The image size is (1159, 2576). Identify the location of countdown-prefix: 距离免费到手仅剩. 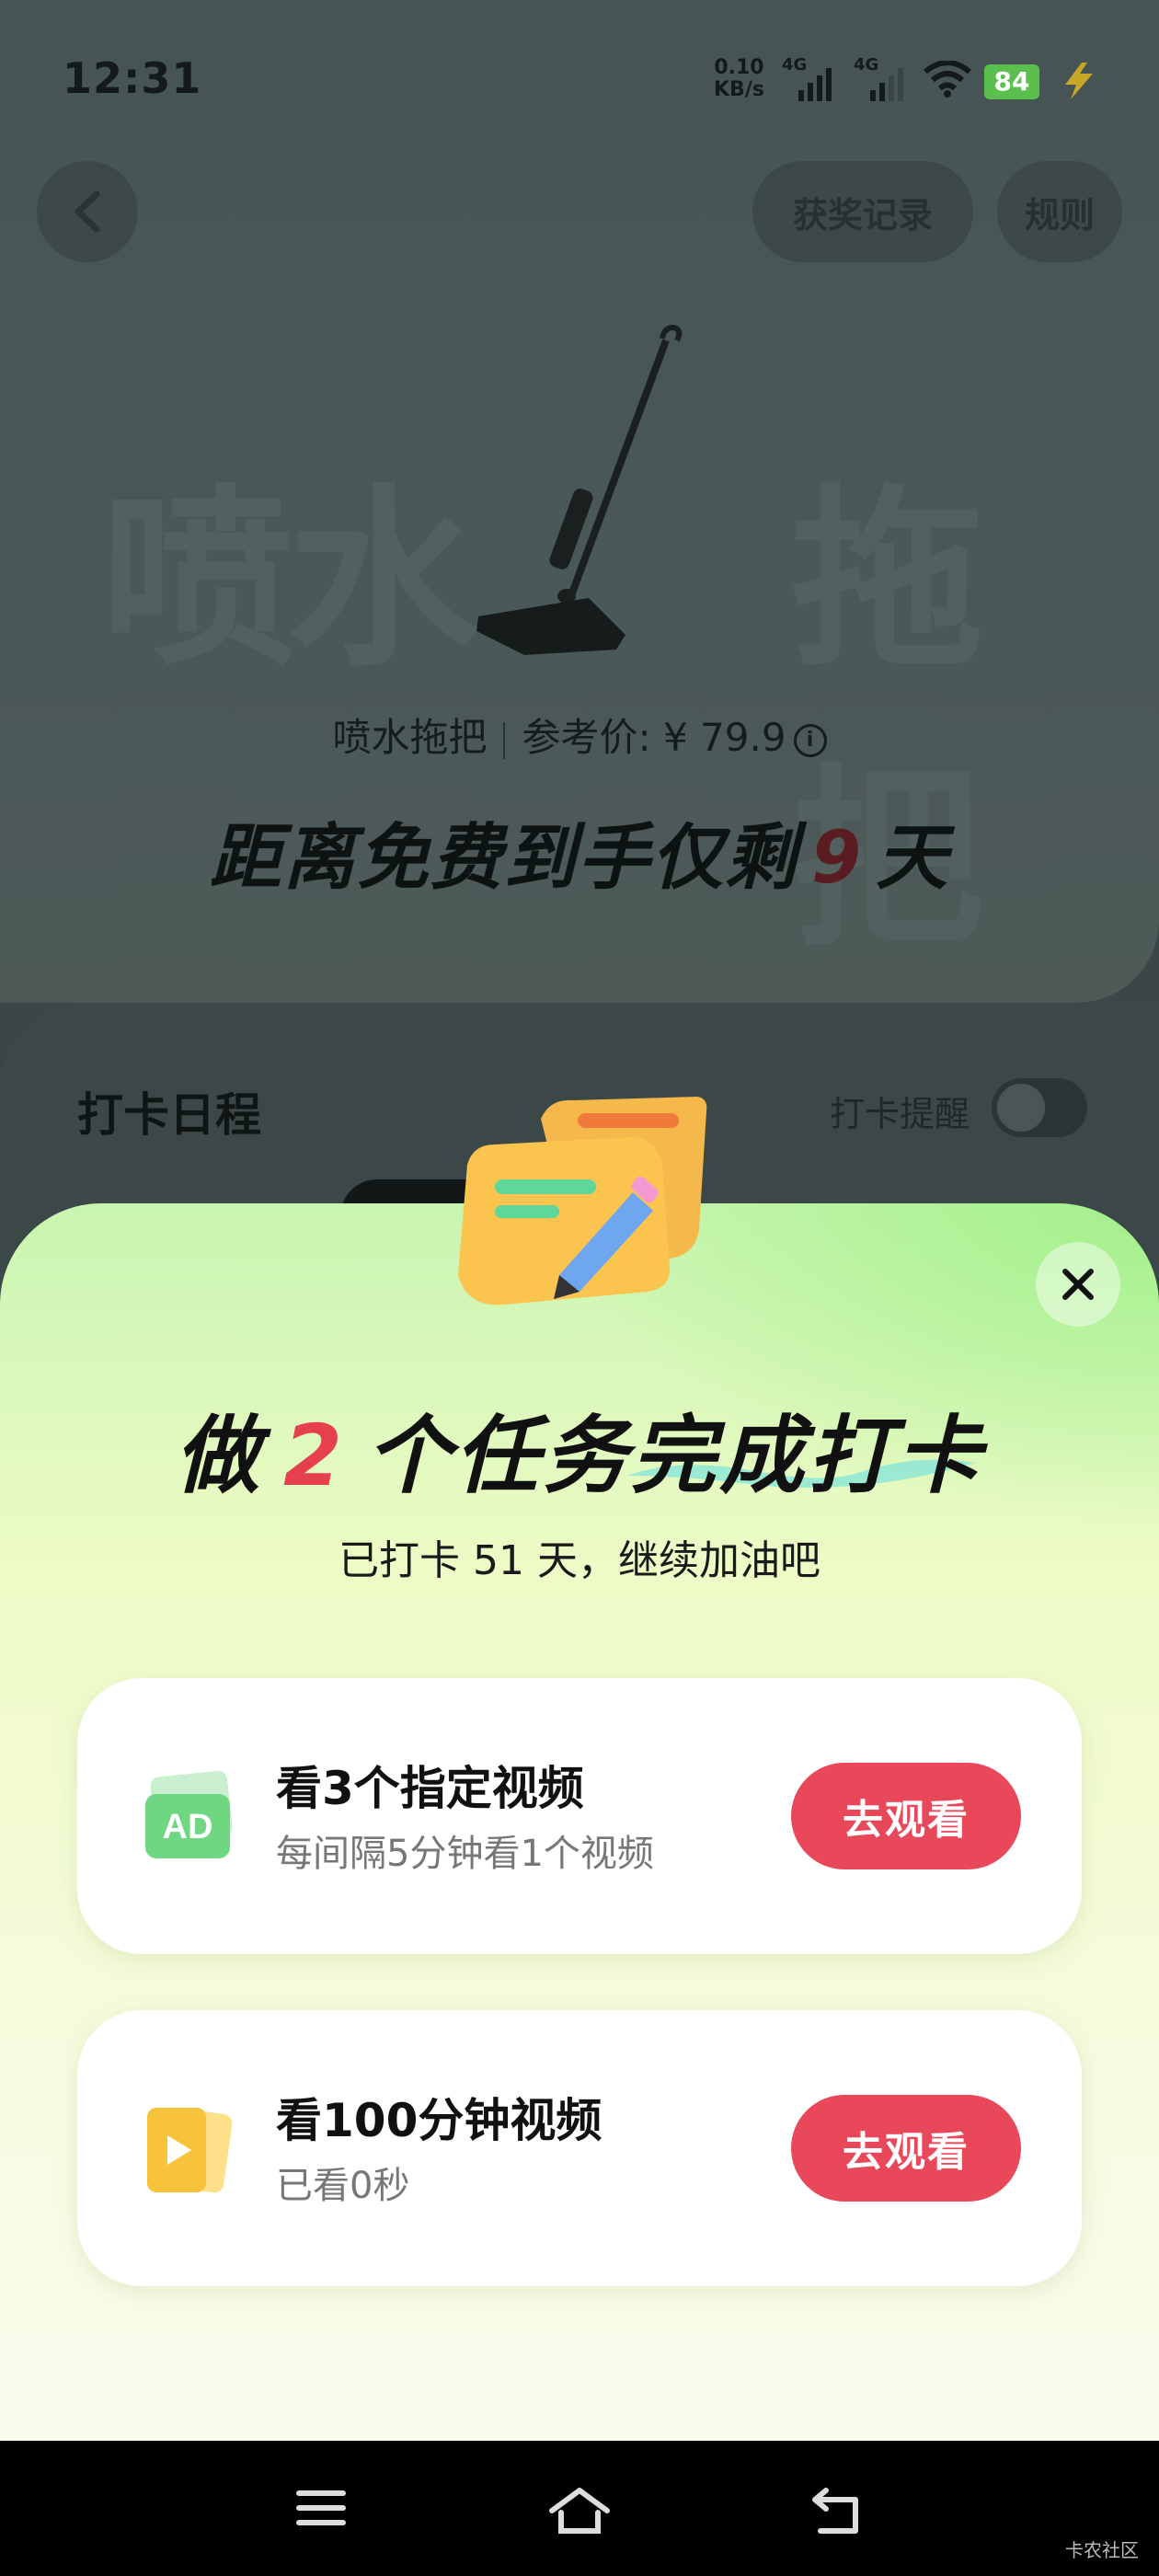
(503, 858).